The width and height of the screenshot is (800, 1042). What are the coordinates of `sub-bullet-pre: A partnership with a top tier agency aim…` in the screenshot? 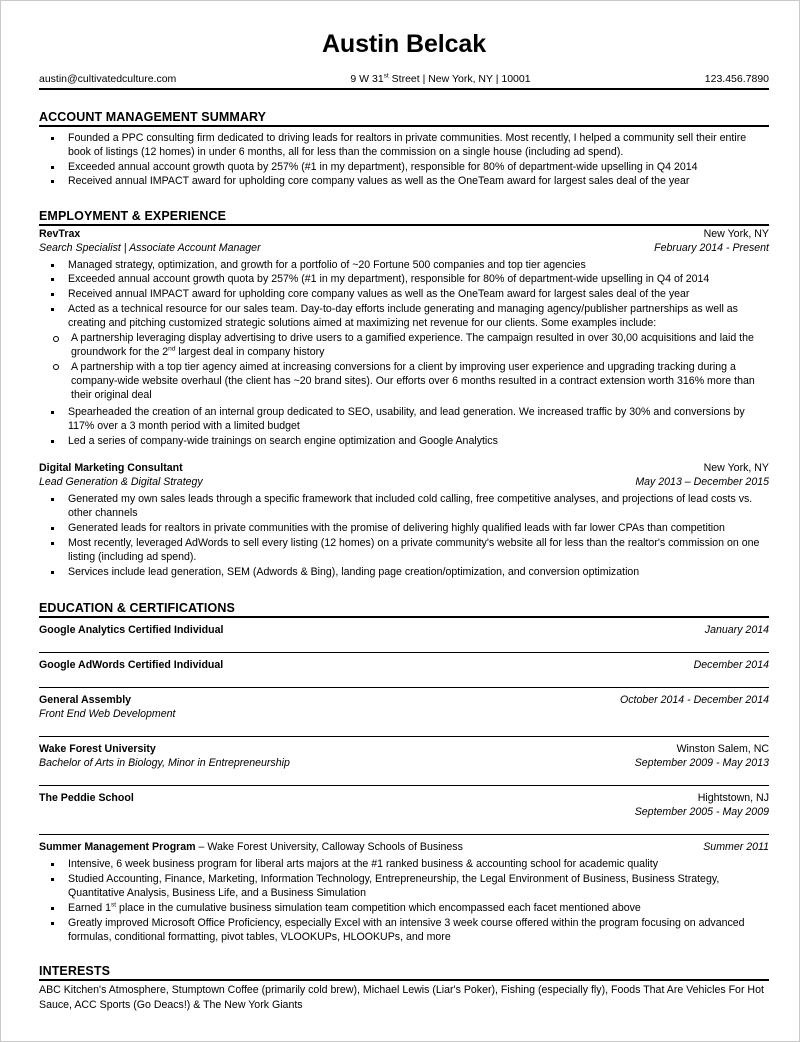 It's located at (413, 381).